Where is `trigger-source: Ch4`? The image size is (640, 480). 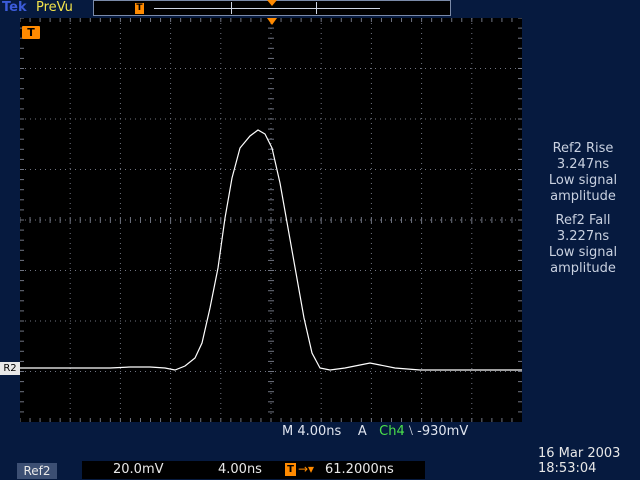
trigger-source: Ch4 is located at coordinates (392, 431).